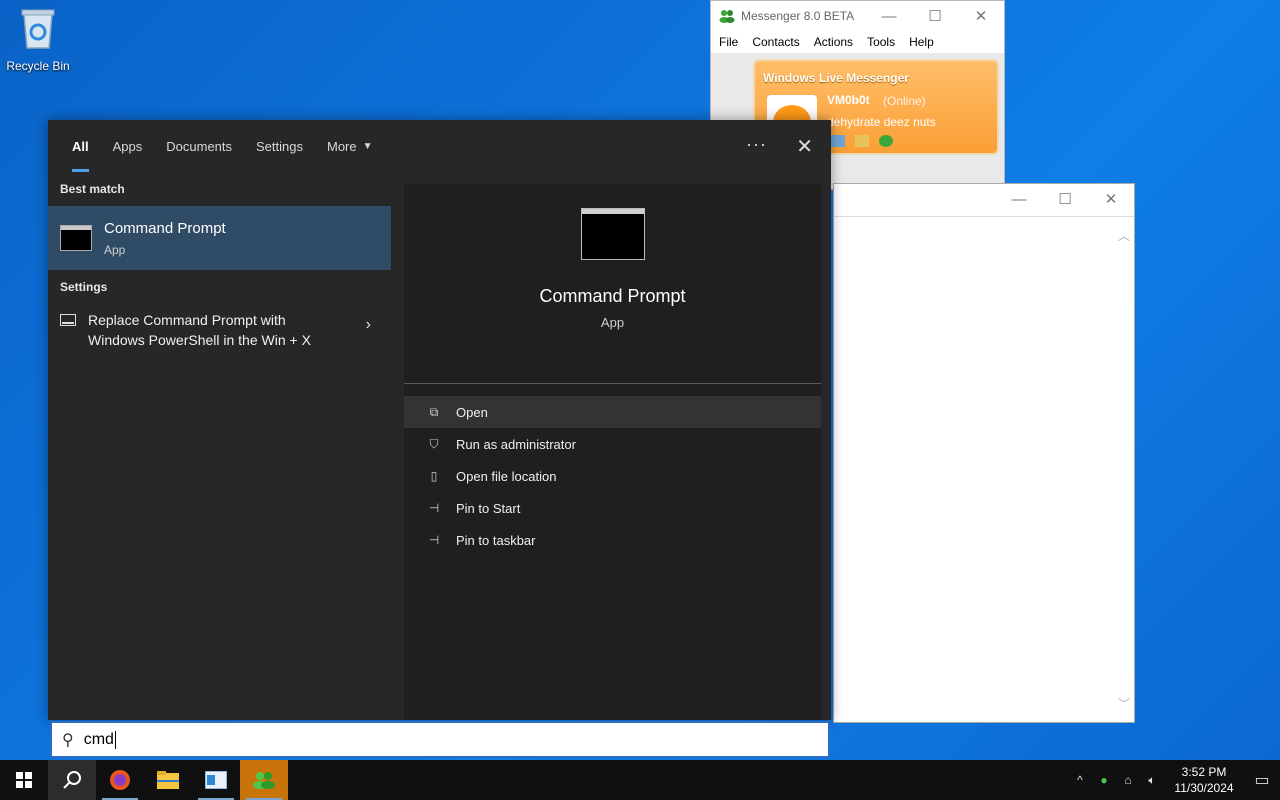 Image resolution: width=1280 pixels, height=800 pixels. I want to click on tab-all: All, so click(80, 146).